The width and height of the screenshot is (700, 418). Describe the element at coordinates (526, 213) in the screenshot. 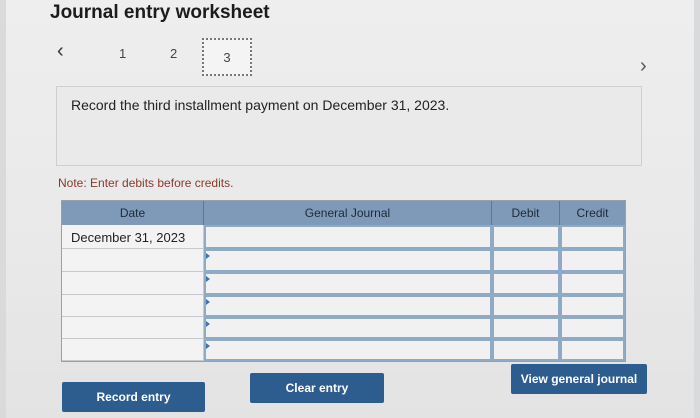

I see `header-debit: Debit` at that location.